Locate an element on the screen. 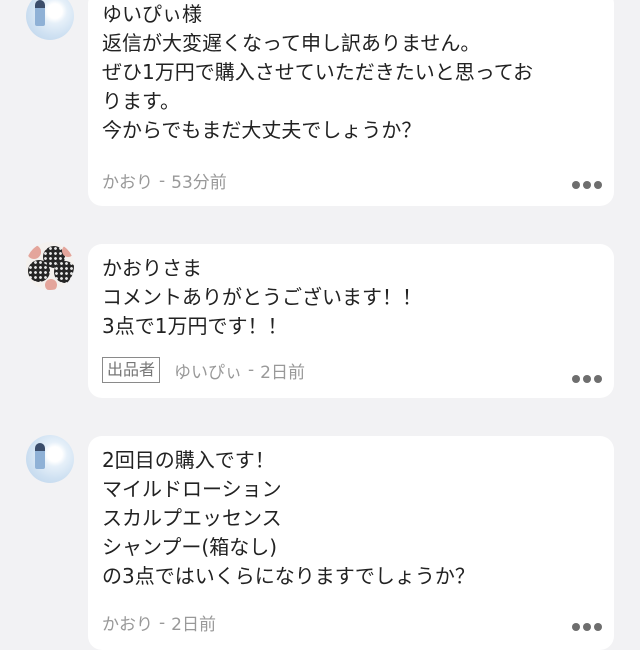 The height and width of the screenshot is (650, 640). comment-text: かおりさま コメントありがとうございます！！ 3点で1万円です！！ is located at coordinates (262, 297).